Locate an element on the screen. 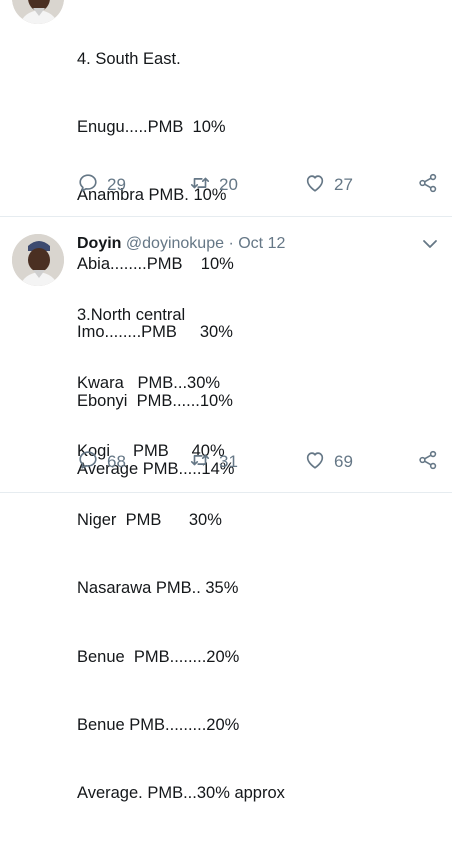 Image resolution: width=452 pixels, height=851 pixels. tweet-header: Doyin @doyinokupe · Oct 12 is located at coordinates (181, 244).